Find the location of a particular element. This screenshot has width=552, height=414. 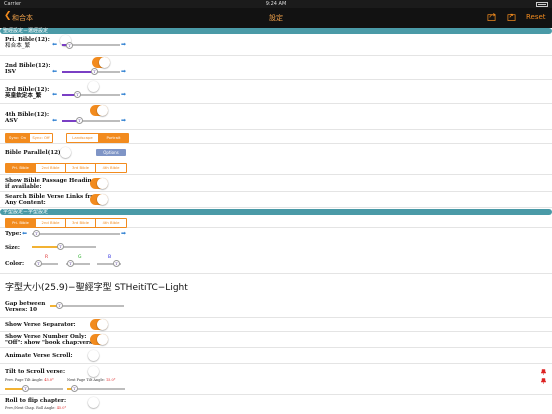

reset-button: Reset is located at coordinates (536, 17).